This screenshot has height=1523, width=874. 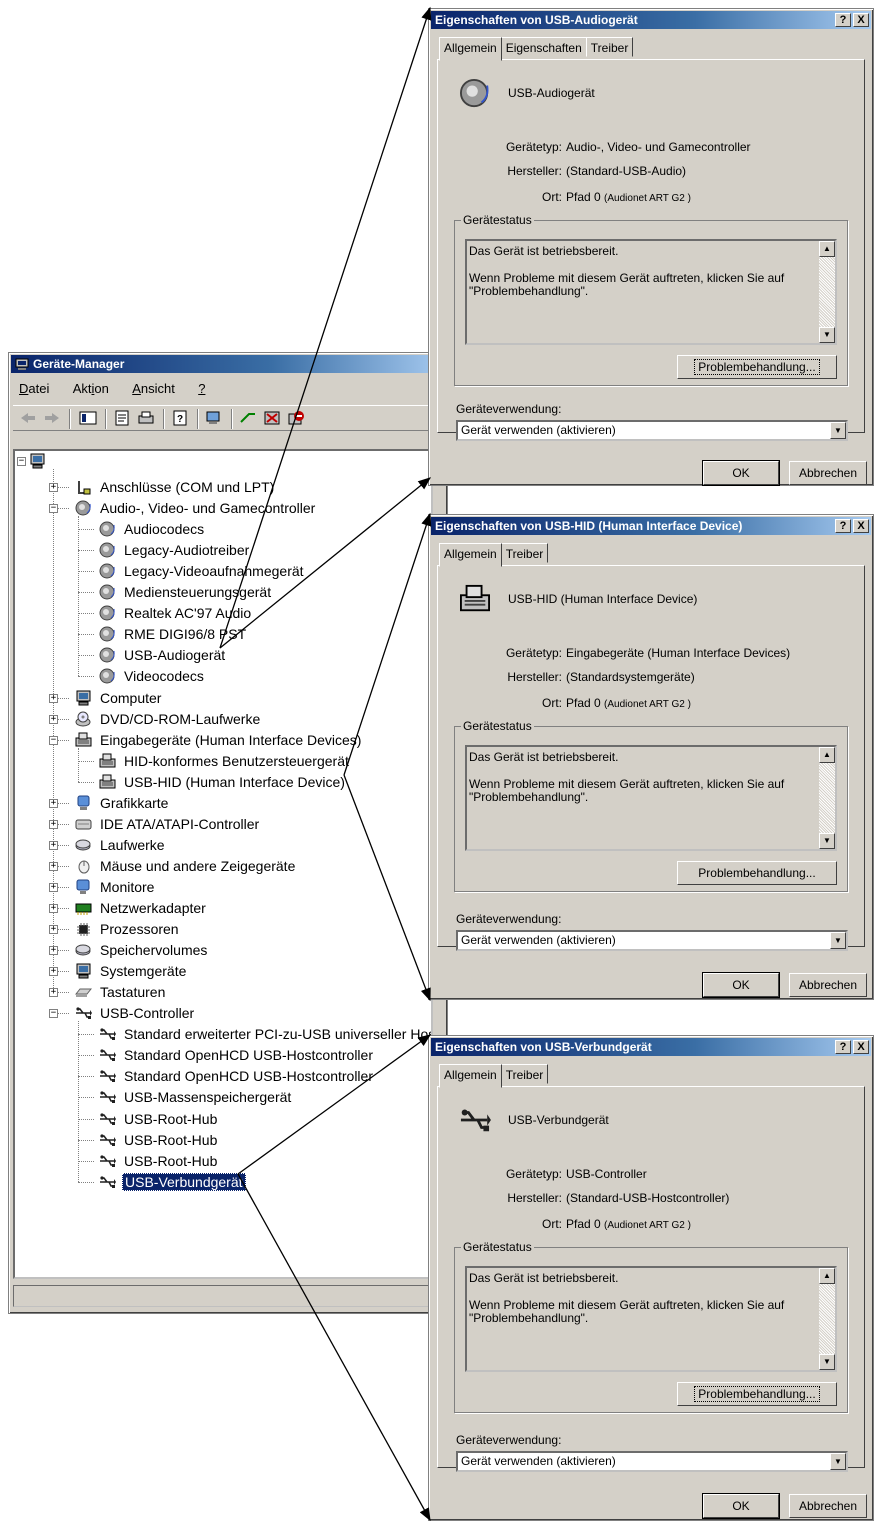 What do you see at coordinates (115, 887) in the screenshot?
I see `tree-node: Monitore` at bounding box center [115, 887].